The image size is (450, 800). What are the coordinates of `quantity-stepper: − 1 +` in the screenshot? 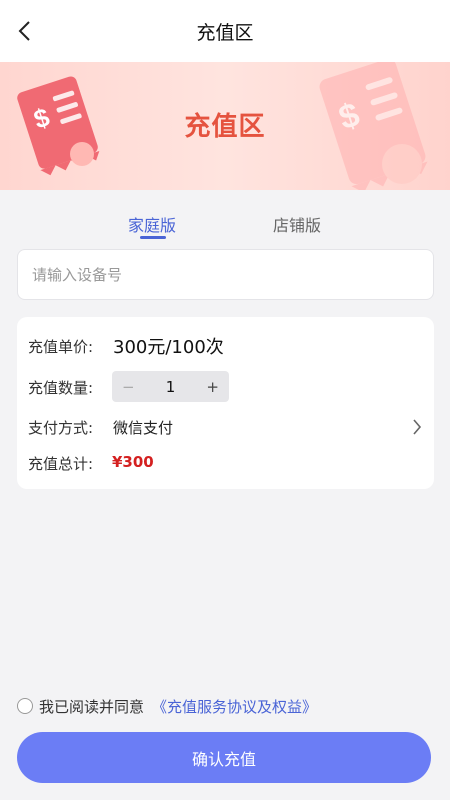 It's located at (170, 386).